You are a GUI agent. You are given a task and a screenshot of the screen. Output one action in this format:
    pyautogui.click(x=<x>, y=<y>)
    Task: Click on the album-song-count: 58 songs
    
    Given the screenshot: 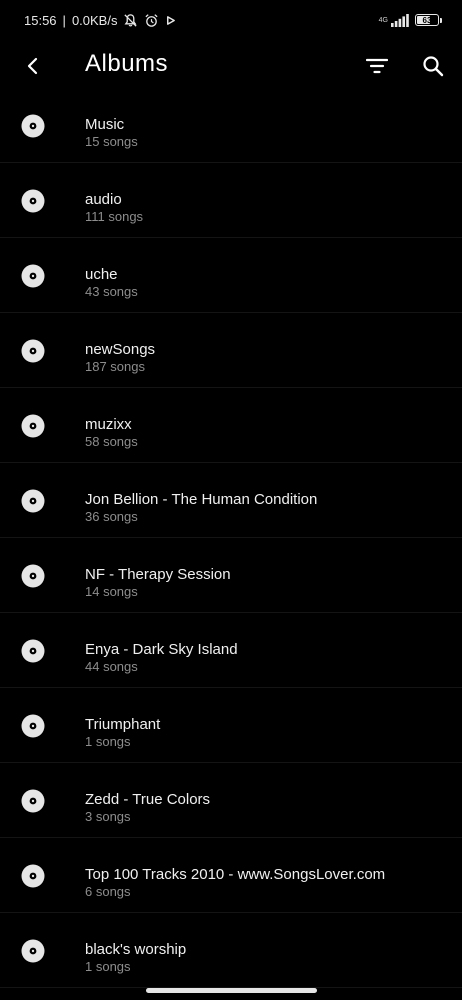 What is the action you would take?
    pyautogui.click(x=111, y=441)
    